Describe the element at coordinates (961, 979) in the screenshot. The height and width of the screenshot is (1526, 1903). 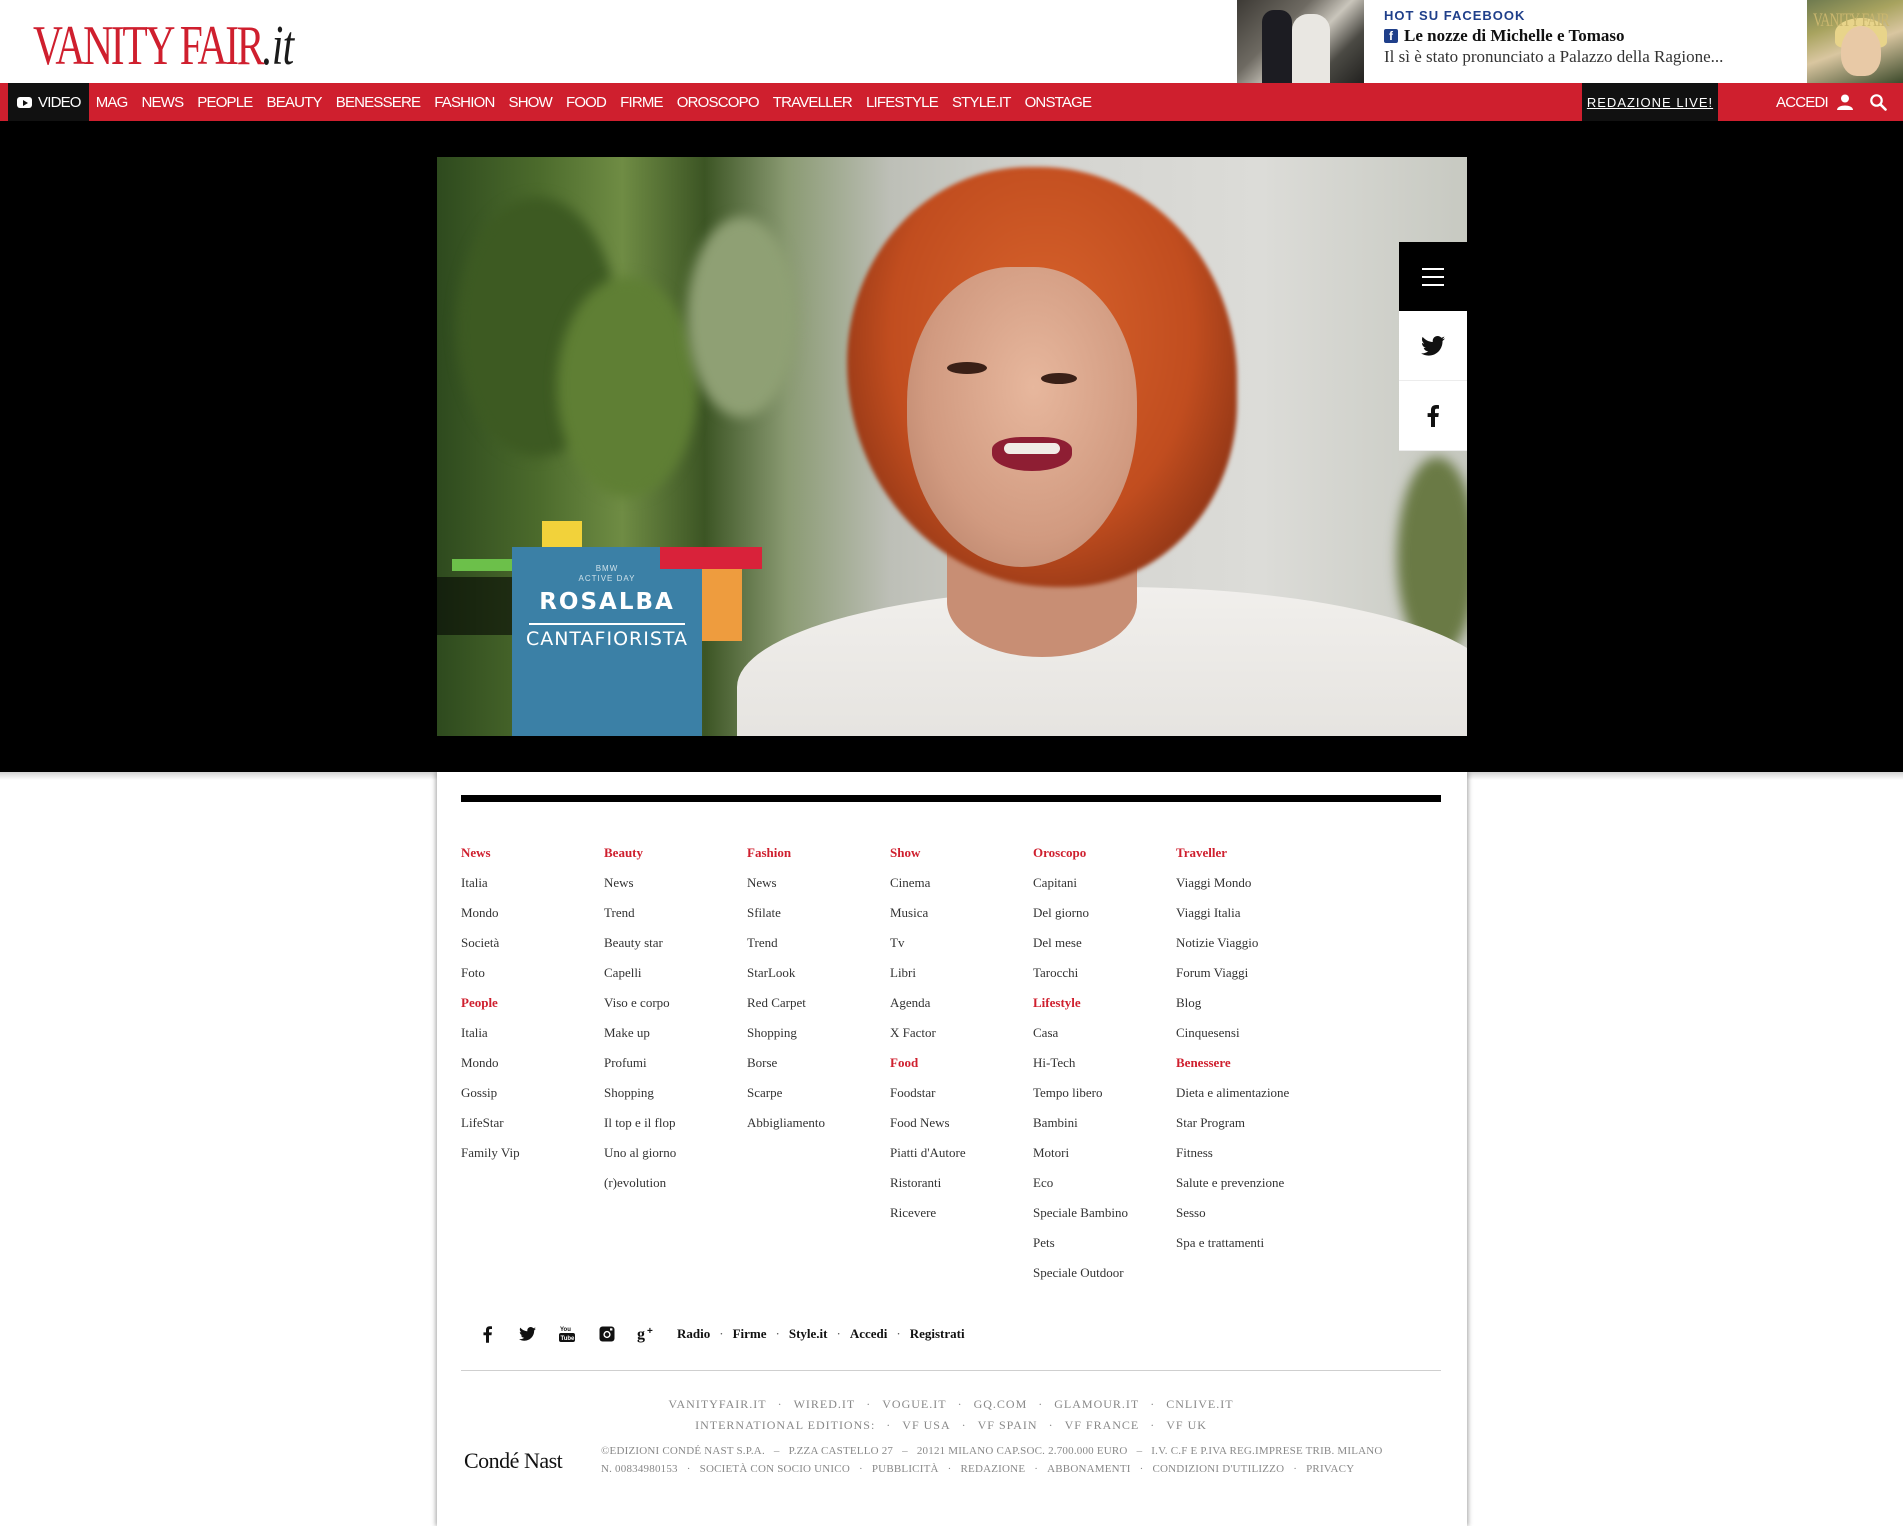
I see `footer-link-libri: Libri` at that location.